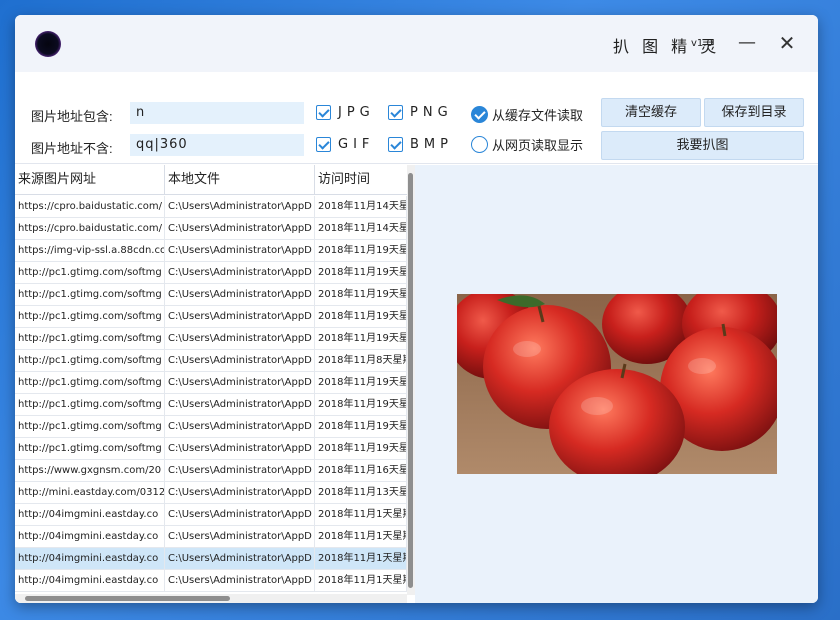 This screenshot has width=840, height=620. I want to click on jpg-checkbox: JPG, so click(345, 112).